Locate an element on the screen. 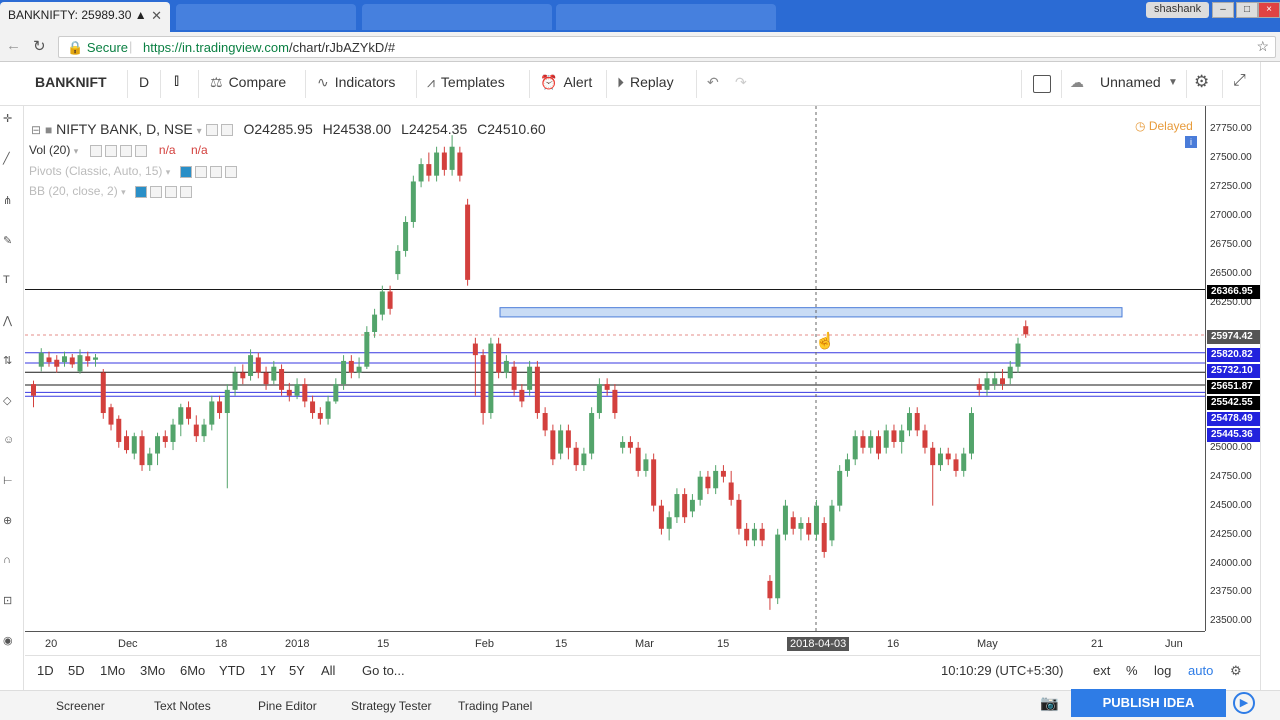  interval-button: D is located at coordinates (144, 82).